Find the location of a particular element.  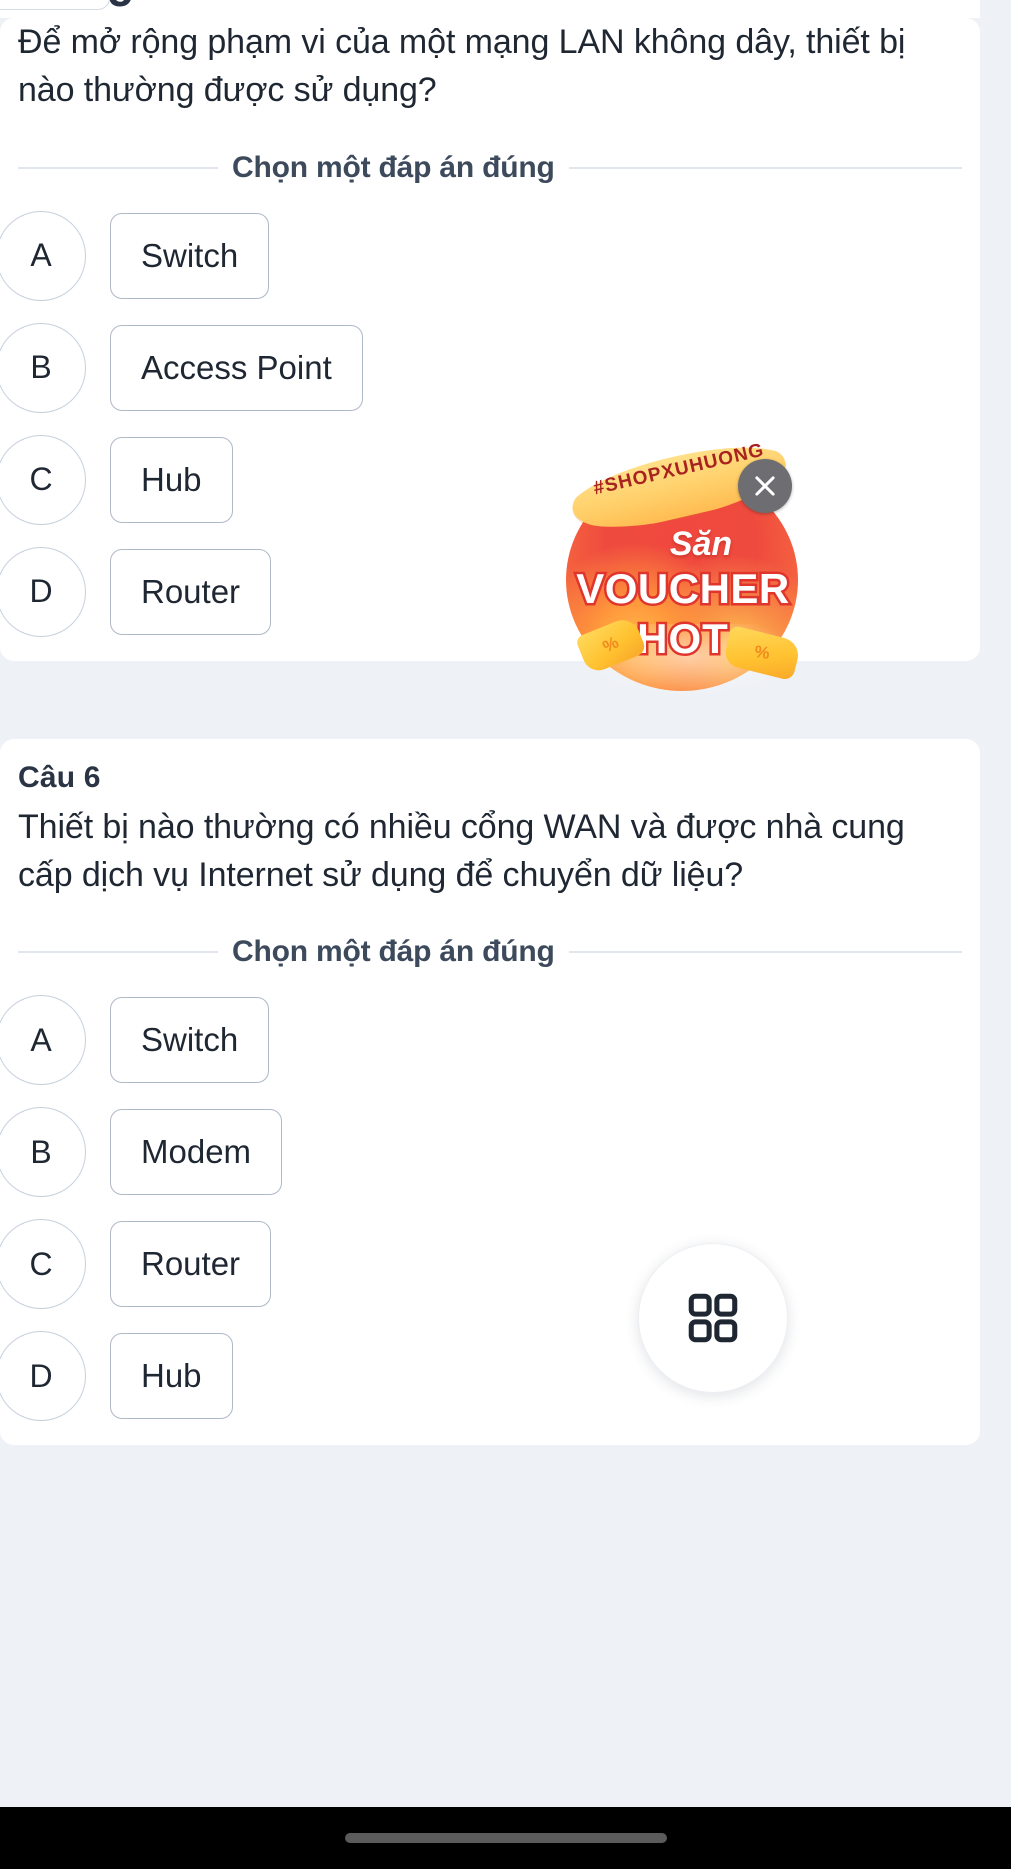

previous-question-sliver: 5 is located at coordinates (505, 9).